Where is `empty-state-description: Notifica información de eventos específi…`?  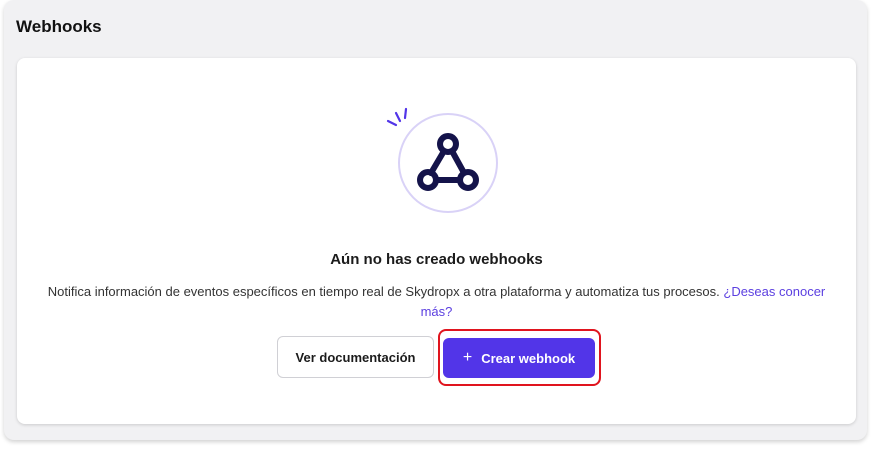 empty-state-description: Notifica información de eventos específi… is located at coordinates (436, 302).